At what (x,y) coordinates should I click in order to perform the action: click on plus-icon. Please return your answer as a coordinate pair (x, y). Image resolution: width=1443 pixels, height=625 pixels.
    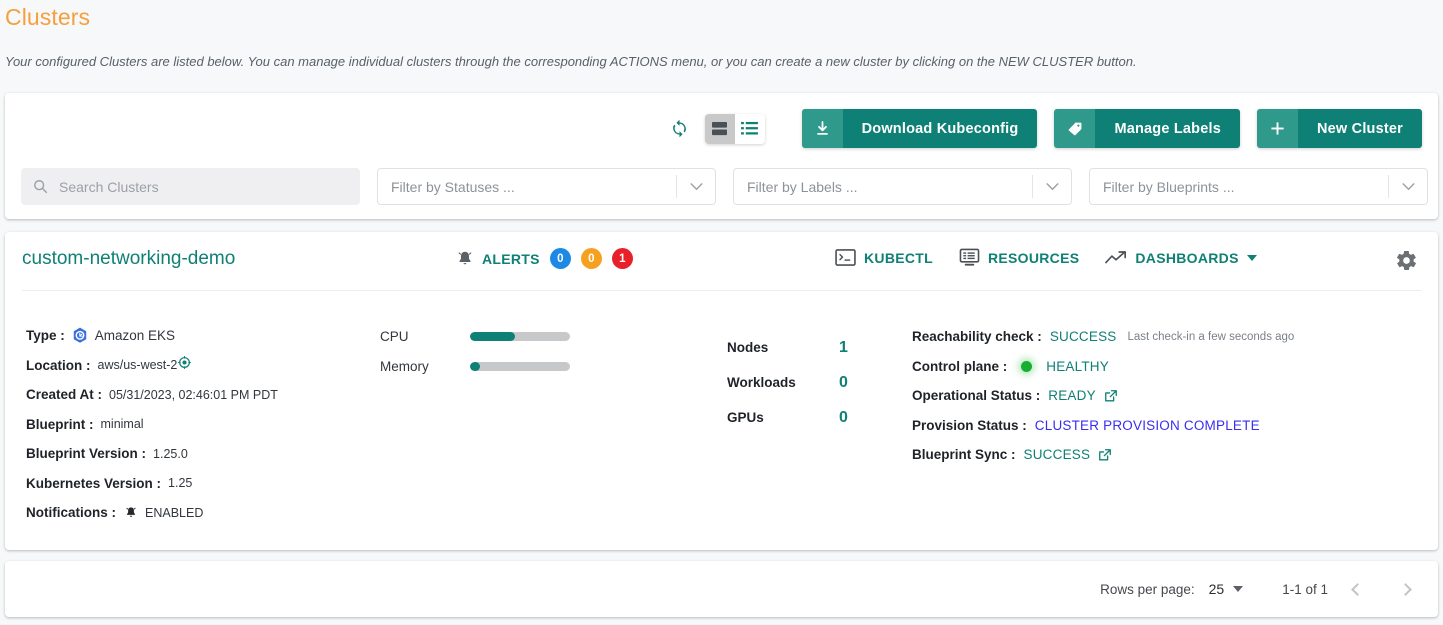
    Looking at the image, I should click on (1277, 128).